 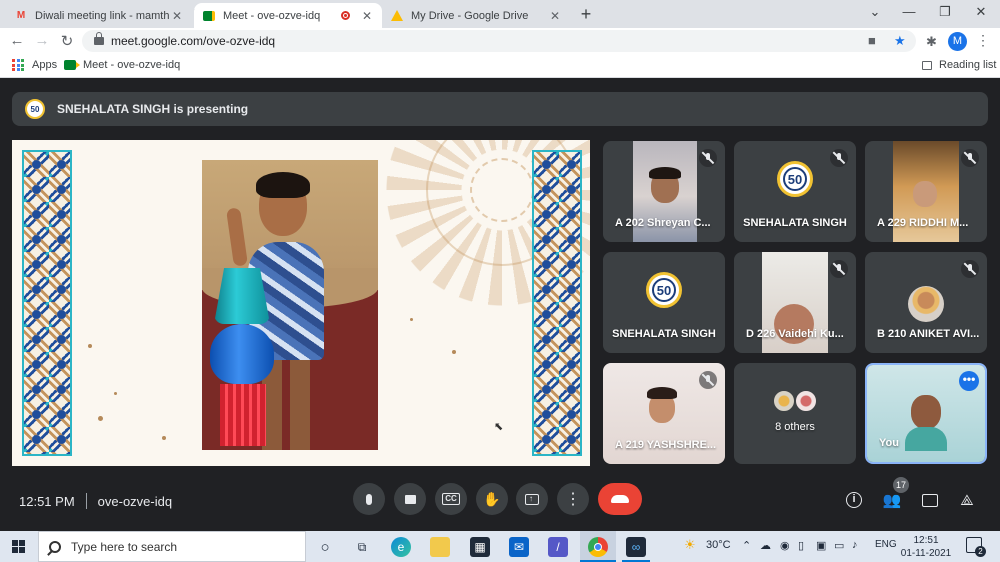 What do you see at coordinates (886, 544) in the screenshot?
I see `language-indicator: ENG` at bounding box center [886, 544].